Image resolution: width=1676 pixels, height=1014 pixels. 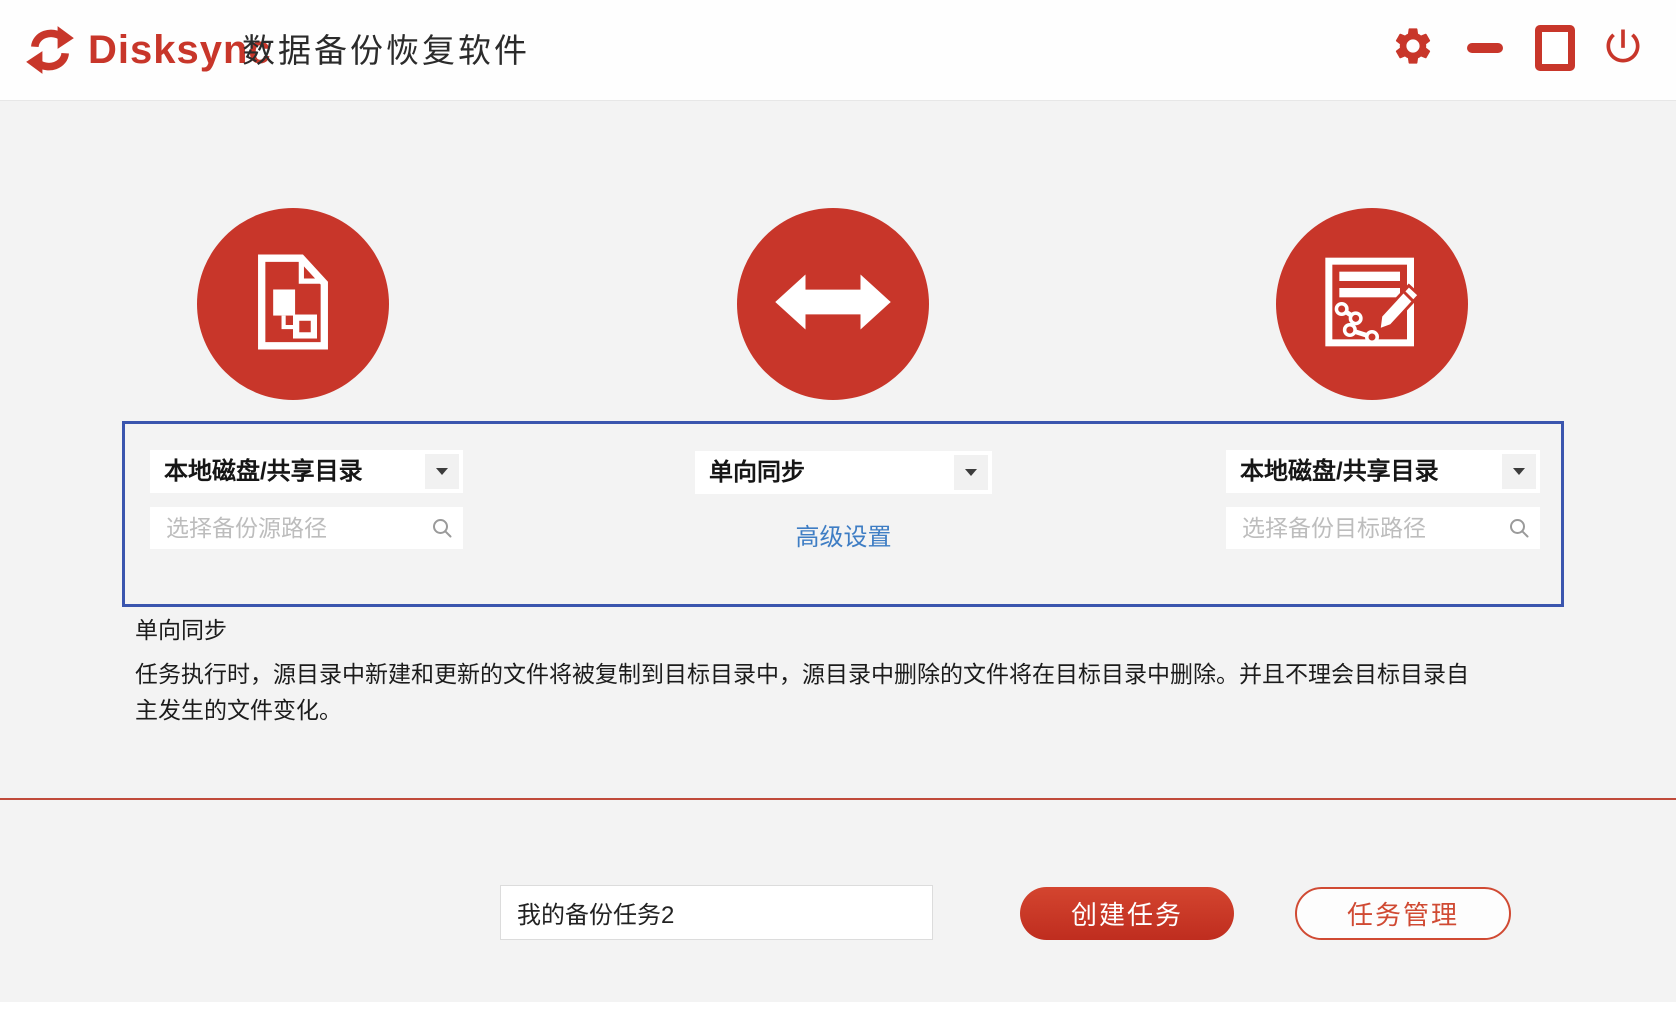 I want to click on target-type-select: 本地磁盘/共享目录, so click(x=1383, y=471).